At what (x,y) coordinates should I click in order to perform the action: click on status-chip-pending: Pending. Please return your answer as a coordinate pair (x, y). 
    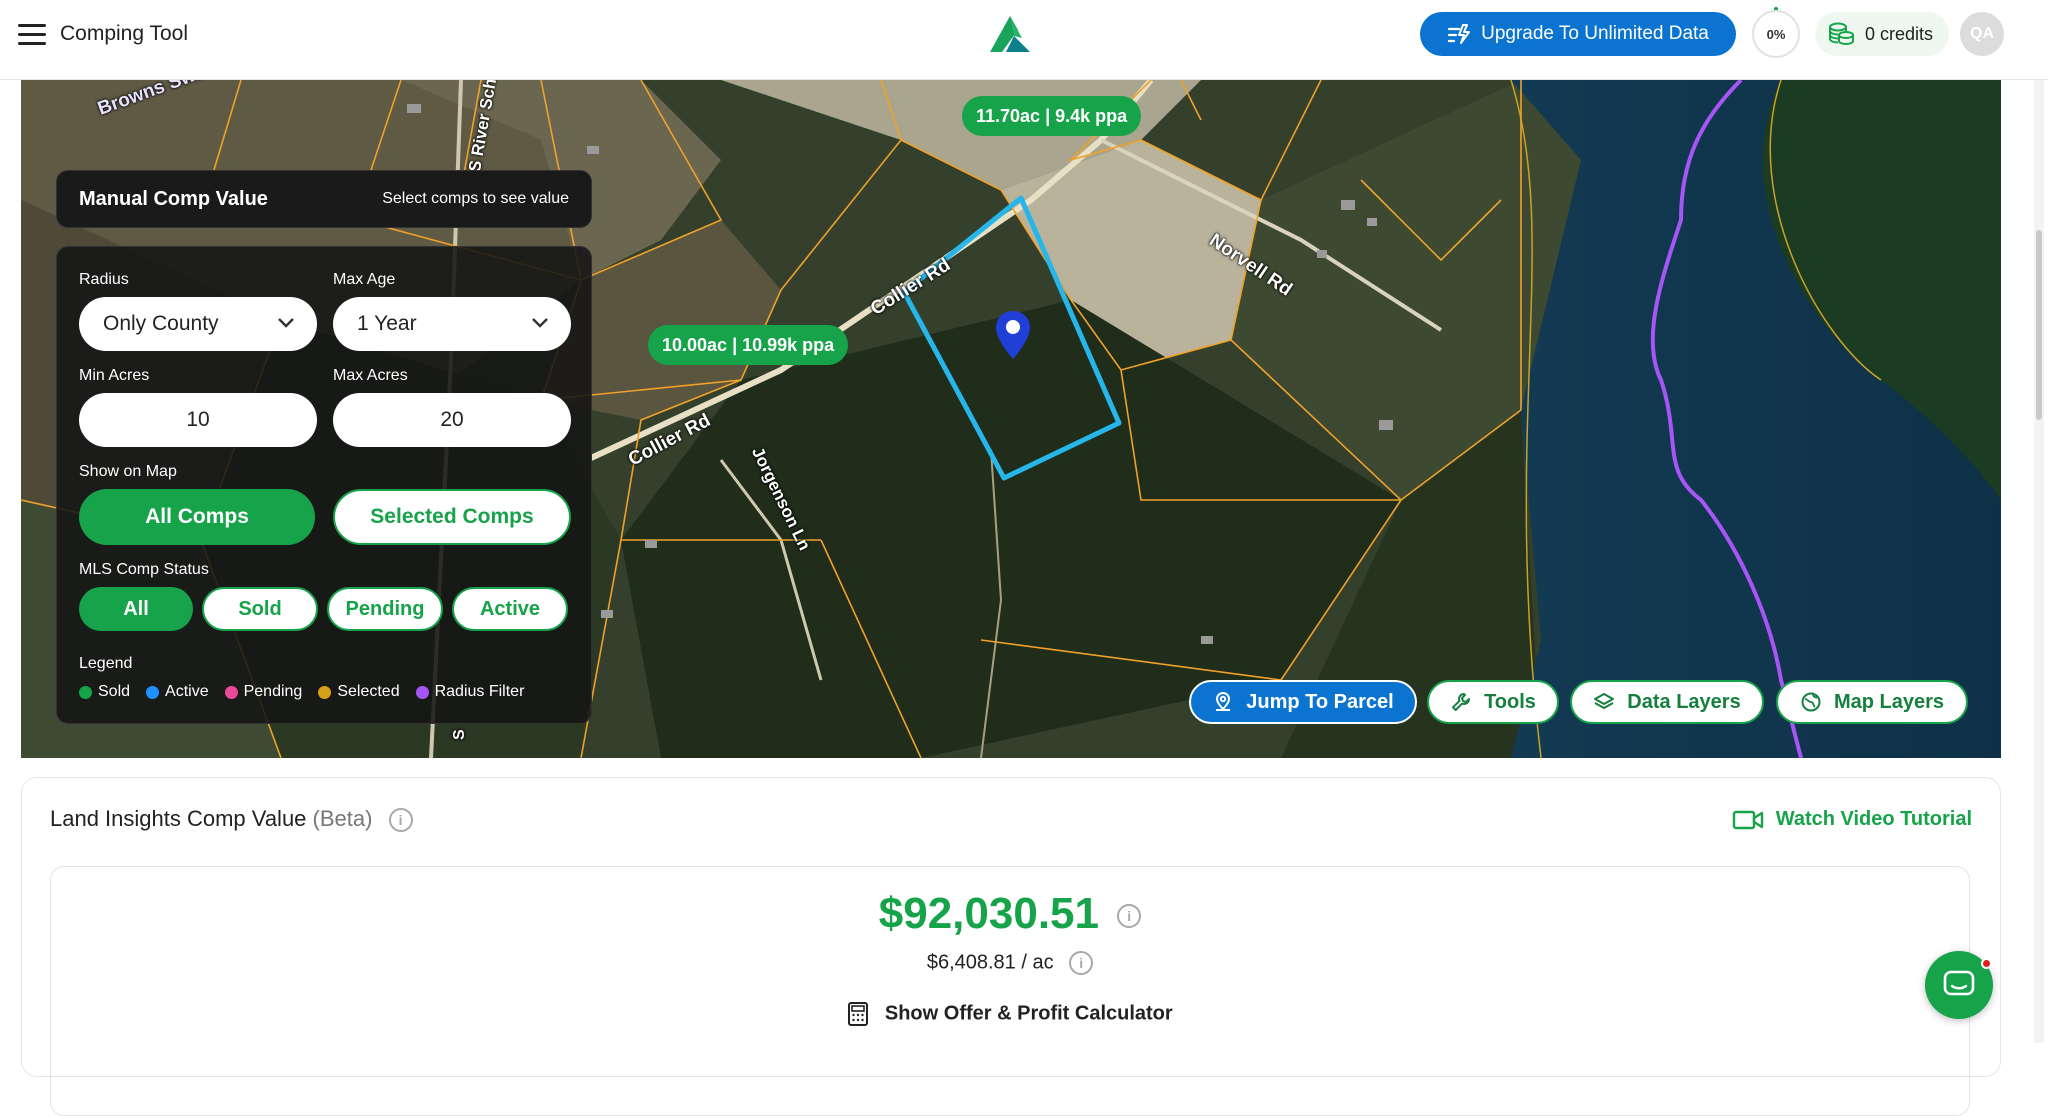
    Looking at the image, I should click on (385, 609).